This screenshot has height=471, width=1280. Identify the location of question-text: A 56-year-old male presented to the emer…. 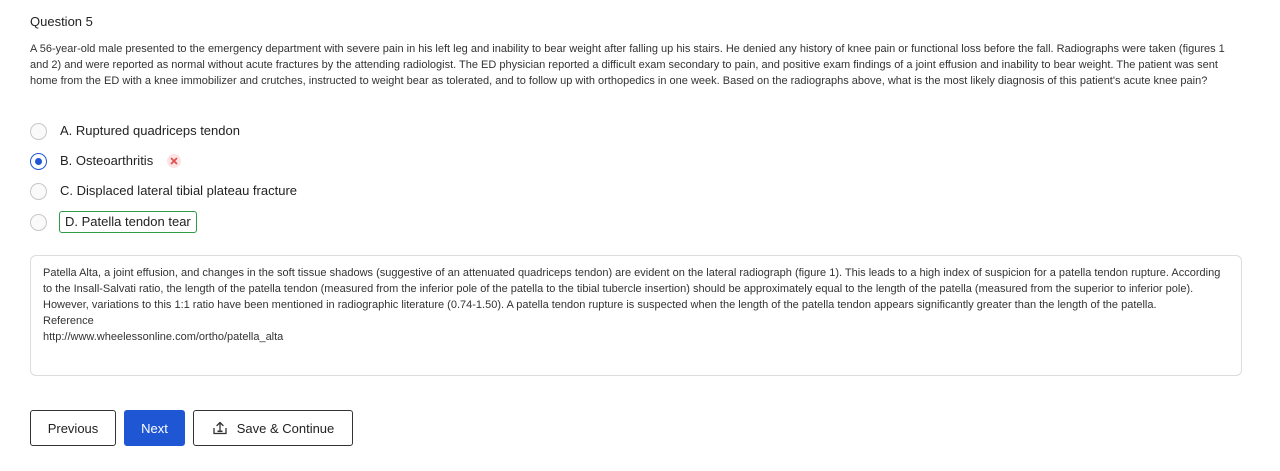
(627, 65).